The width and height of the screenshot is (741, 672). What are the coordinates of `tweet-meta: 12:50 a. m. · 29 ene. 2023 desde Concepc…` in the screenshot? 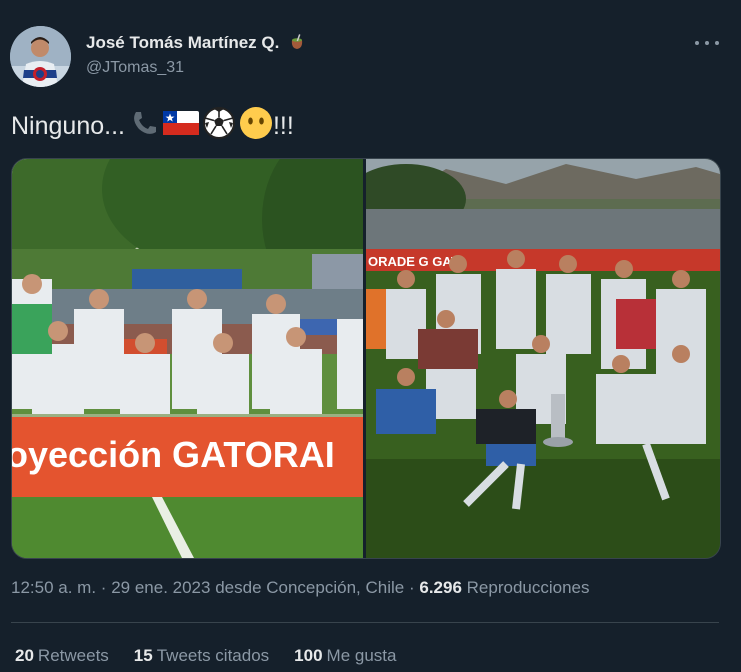 It's located at (300, 588).